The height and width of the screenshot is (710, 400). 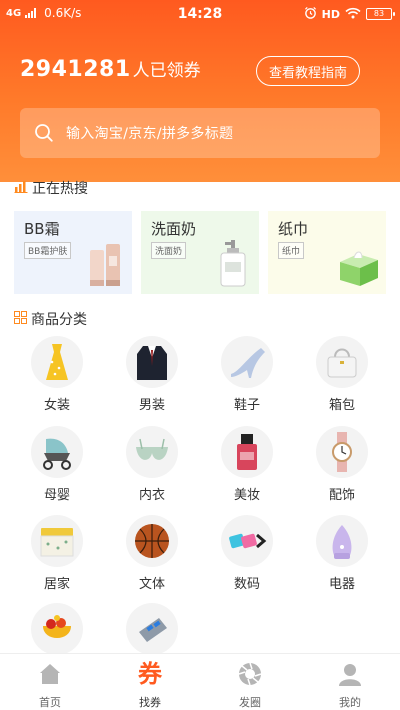 What do you see at coordinates (247, 362) in the screenshot?
I see `high-heel-icon` at bounding box center [247, 362].